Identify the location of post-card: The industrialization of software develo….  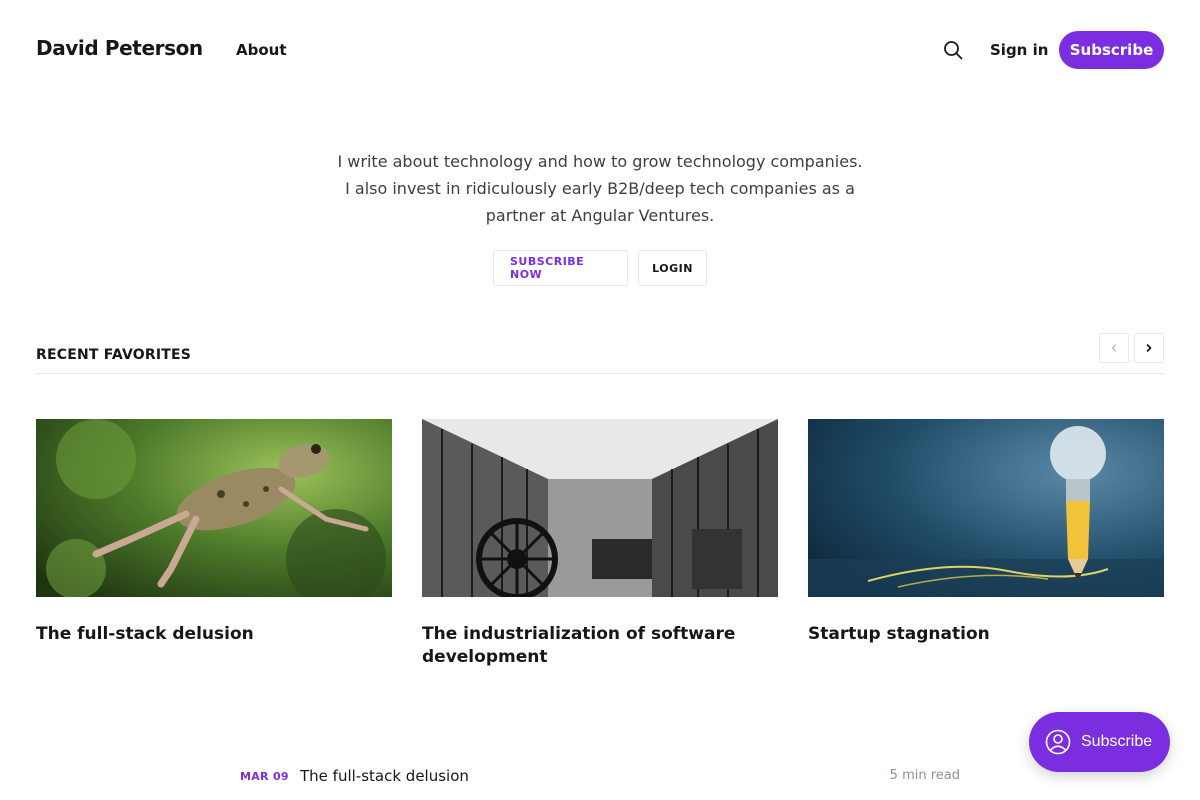
(600, 544).